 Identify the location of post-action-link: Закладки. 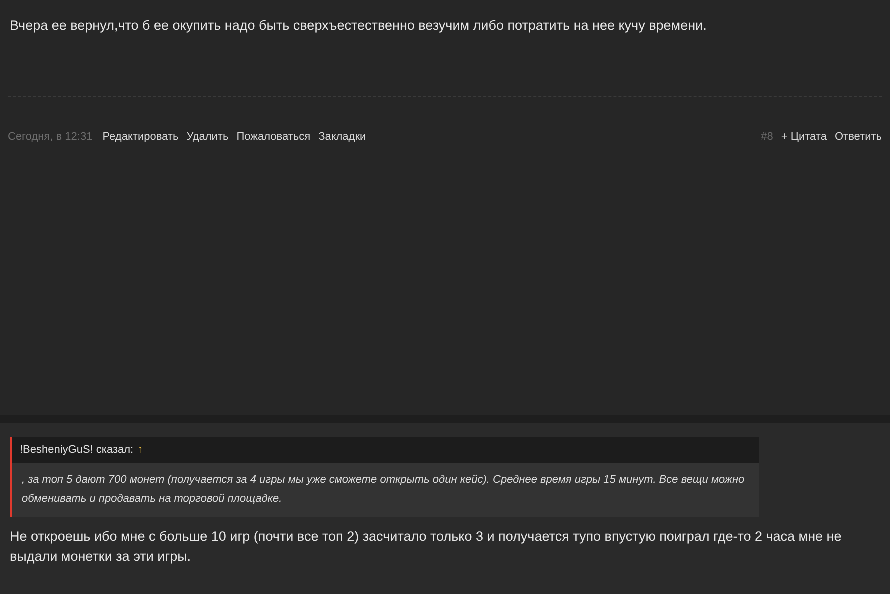
(342, 137).